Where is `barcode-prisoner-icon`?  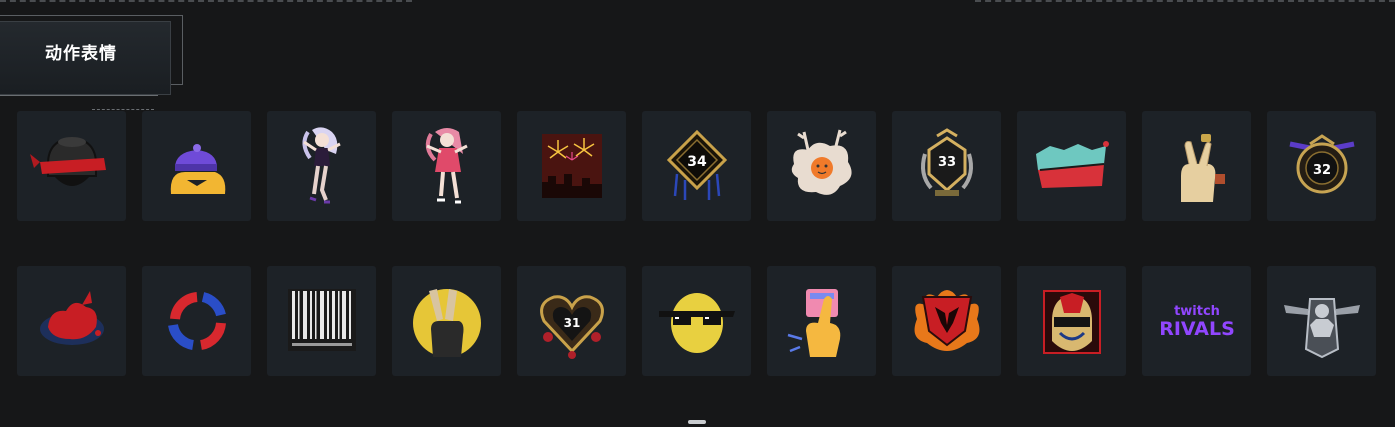
barcode-prisoner-icon is located at coordinates (321, 320).